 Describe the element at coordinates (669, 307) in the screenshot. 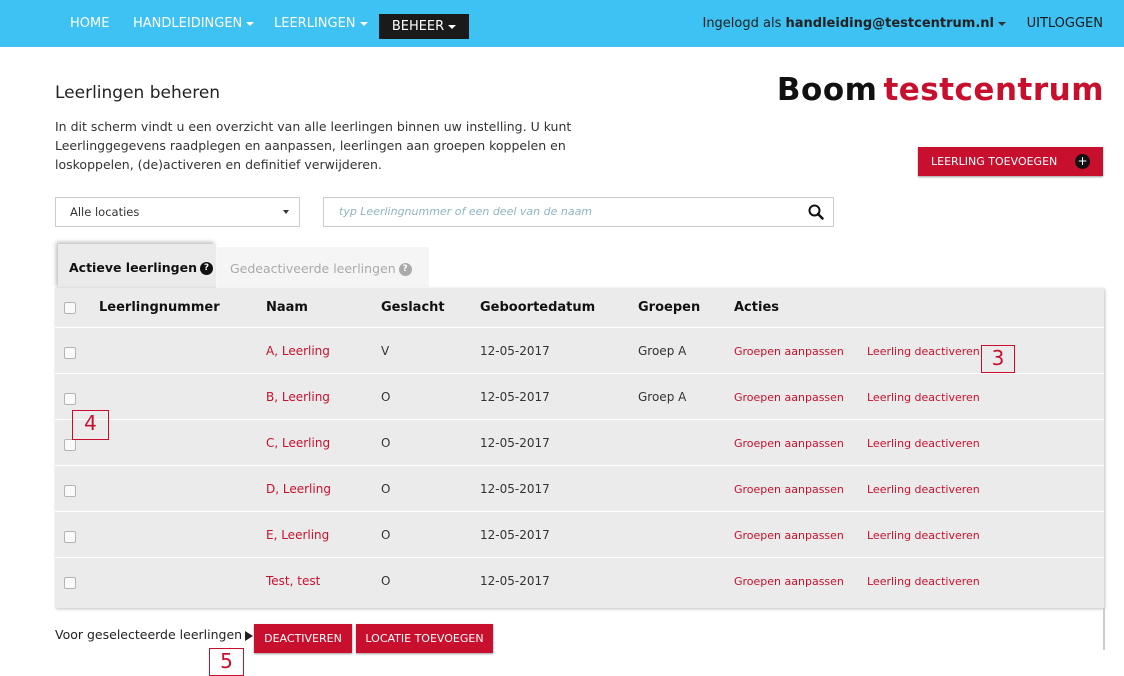

I see `col-groepen: Groepen` at that location.